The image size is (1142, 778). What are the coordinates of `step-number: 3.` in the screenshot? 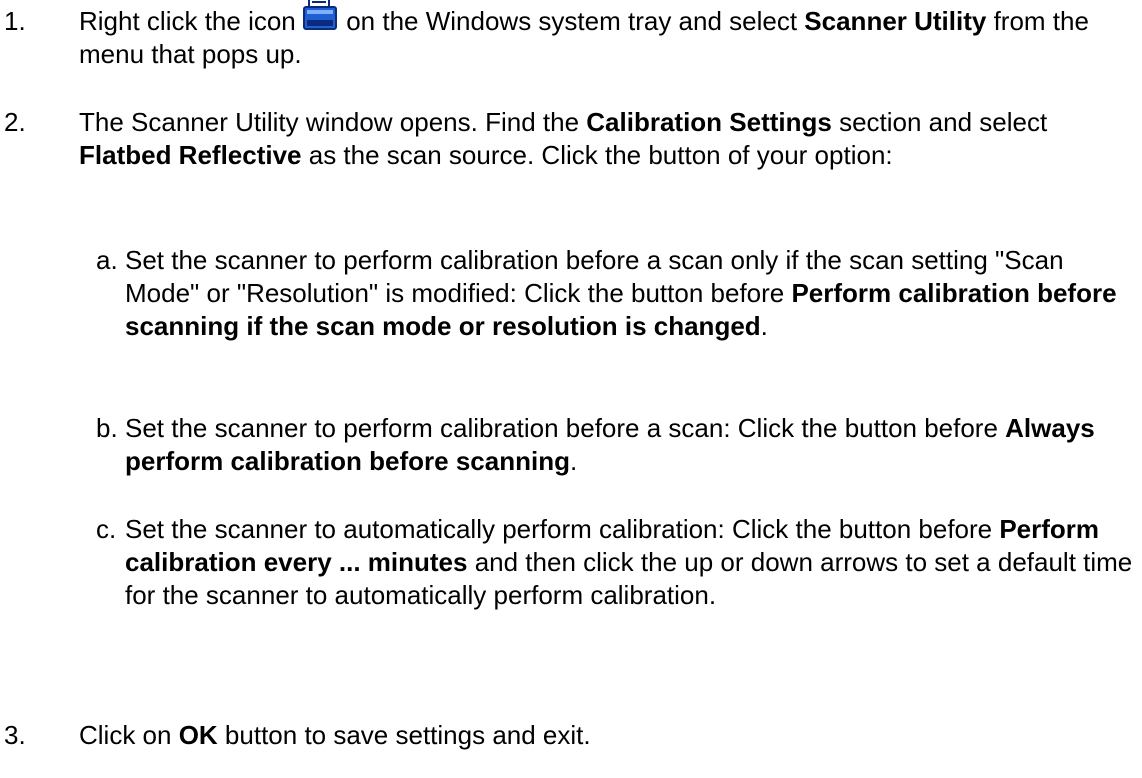 It's located at (15, 735).